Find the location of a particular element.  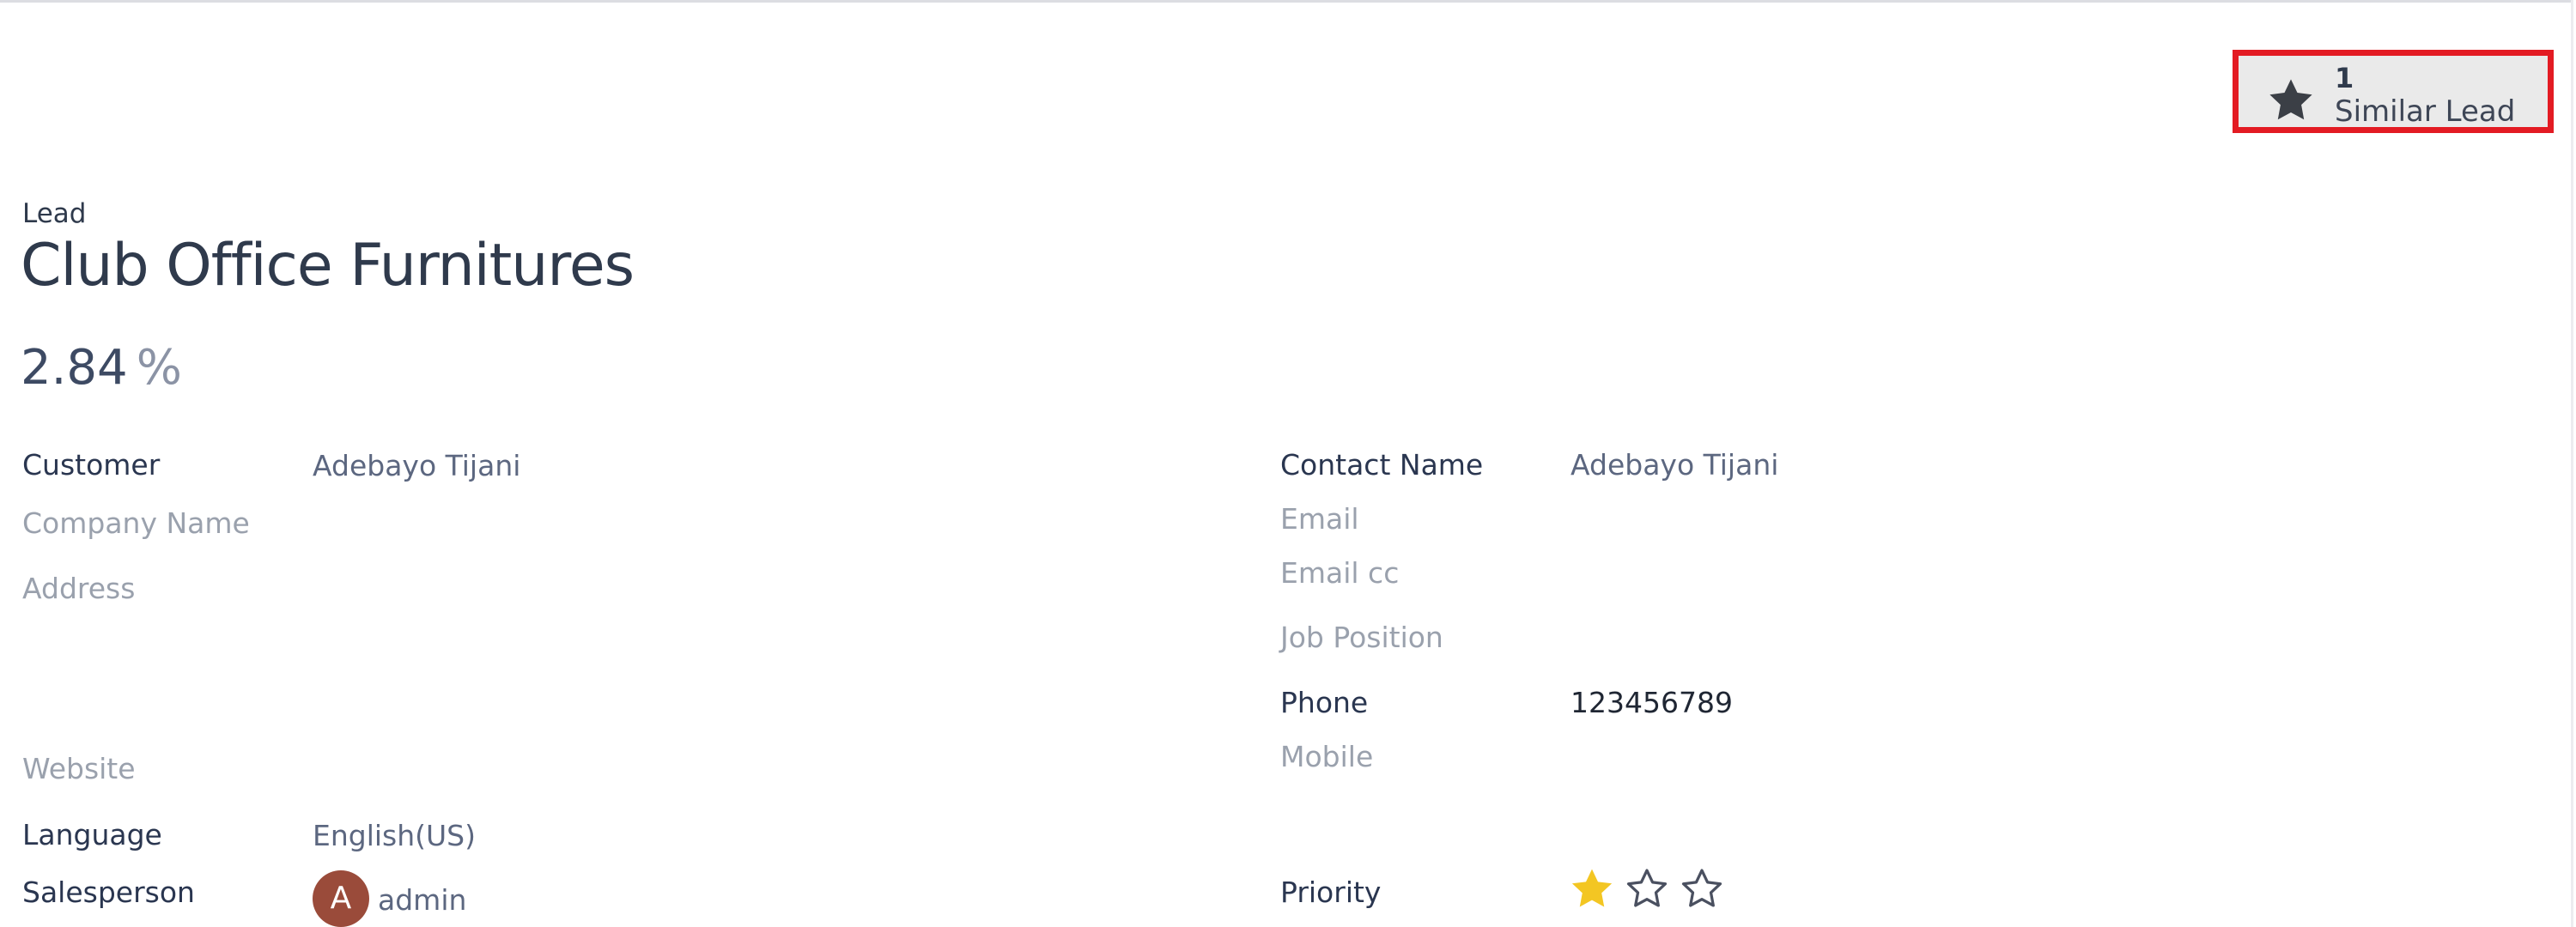

priority-star-1-icon is located at coordinates (1592, 889).